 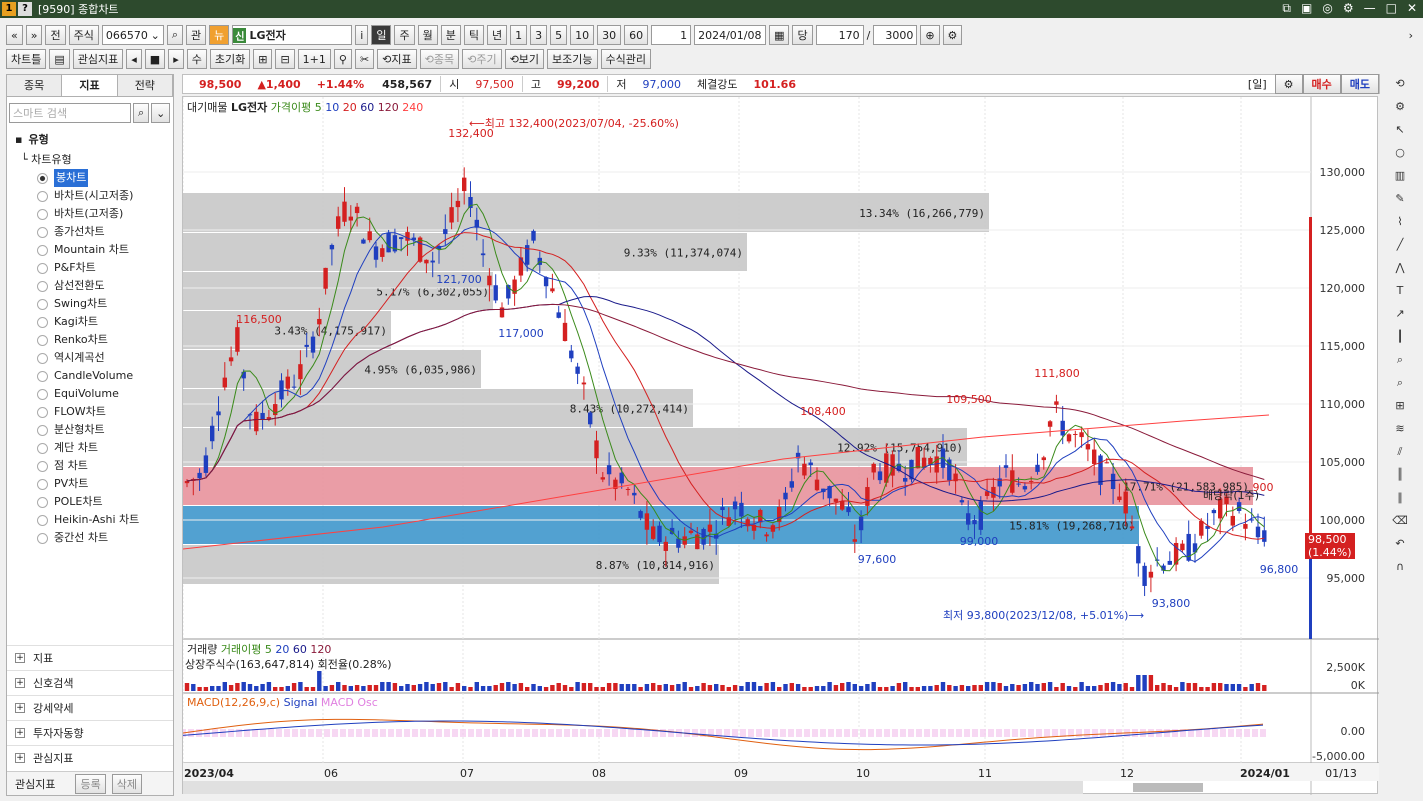 What do you see at coordinates (671, 35) in the screenshot?
I see `count-input: 1` at bounding box center [671, 35].